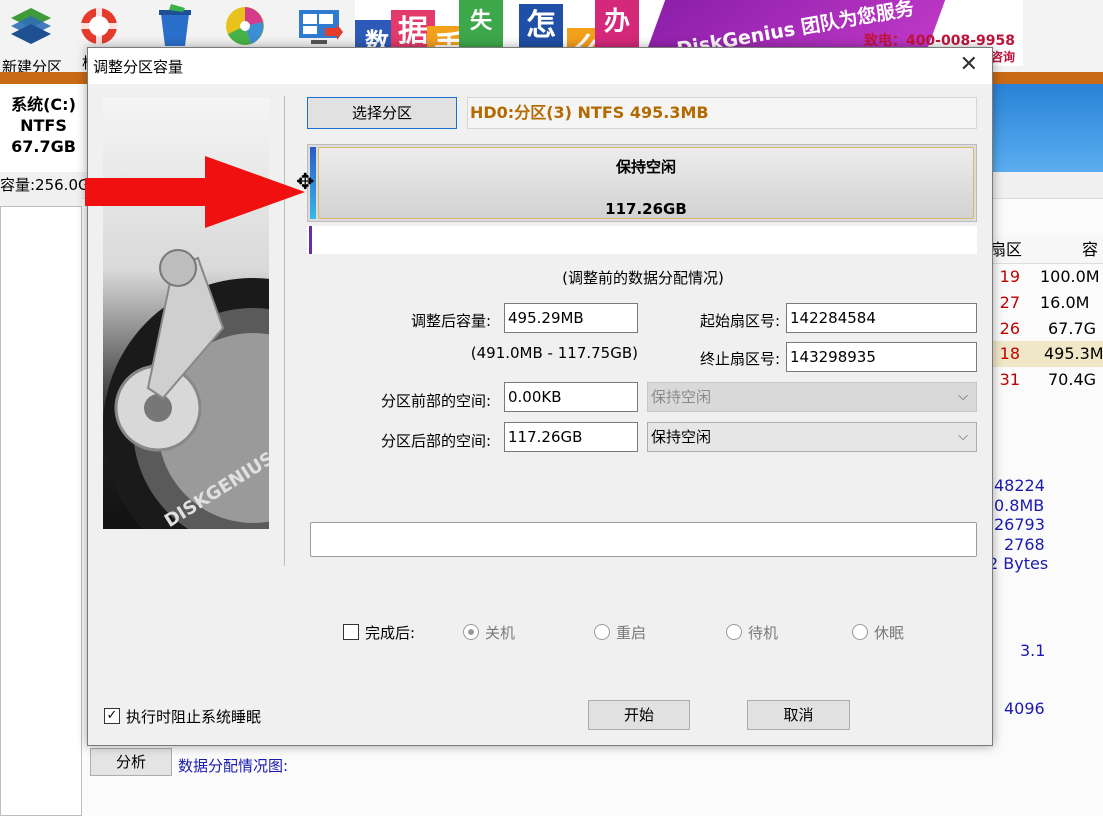 The height and width of the screenshot is (816, 1103). Describe the element at coordinates (351, 632) in the screenshot. I see `after-done-checkbox` at that location.